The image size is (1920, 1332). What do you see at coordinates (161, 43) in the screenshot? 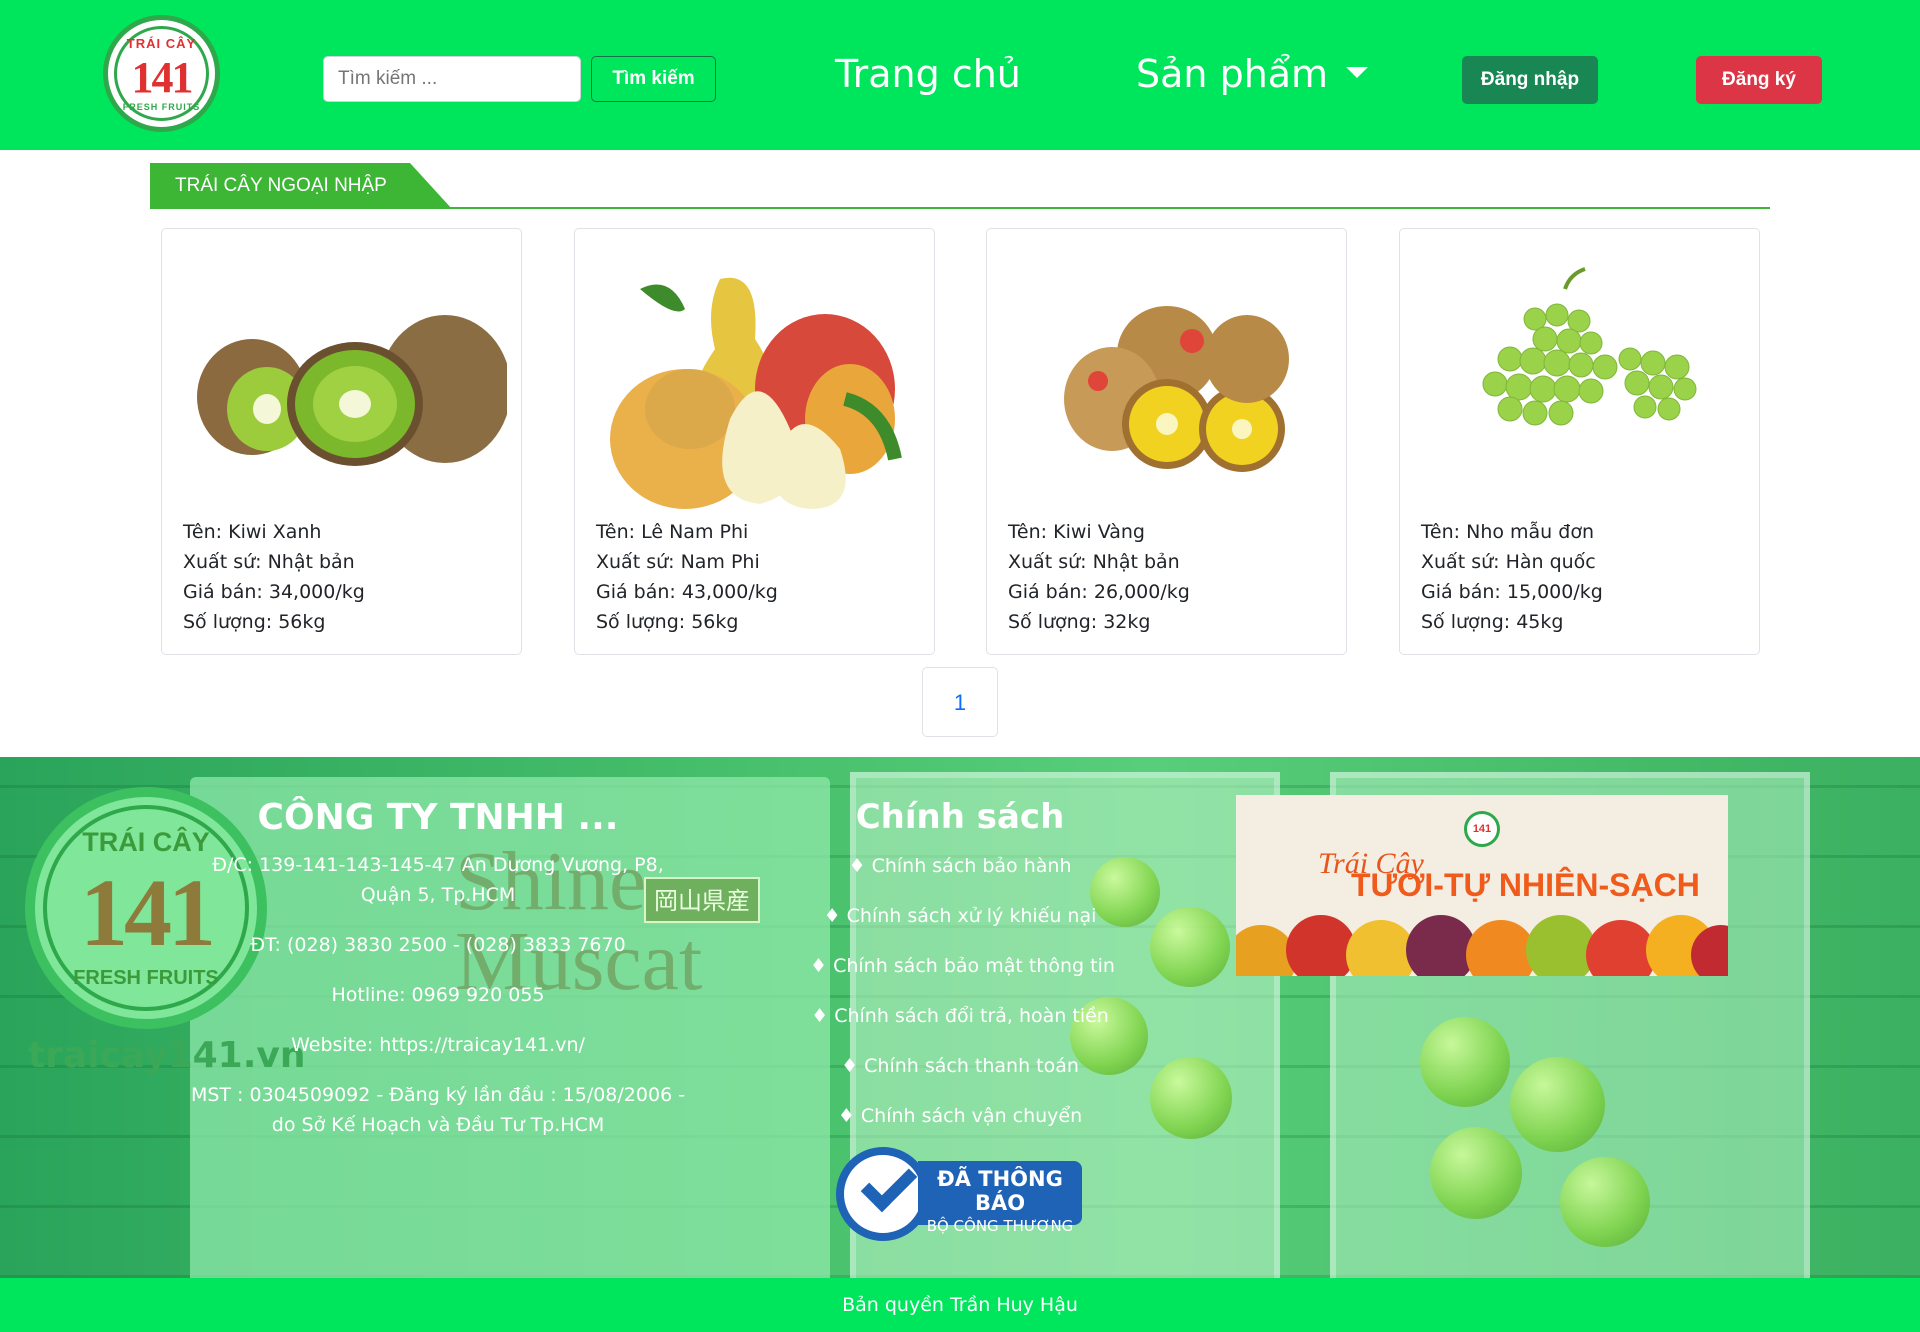
I see `logo-top-text: TRÁI CÂY` at bounding box center [161, 43].